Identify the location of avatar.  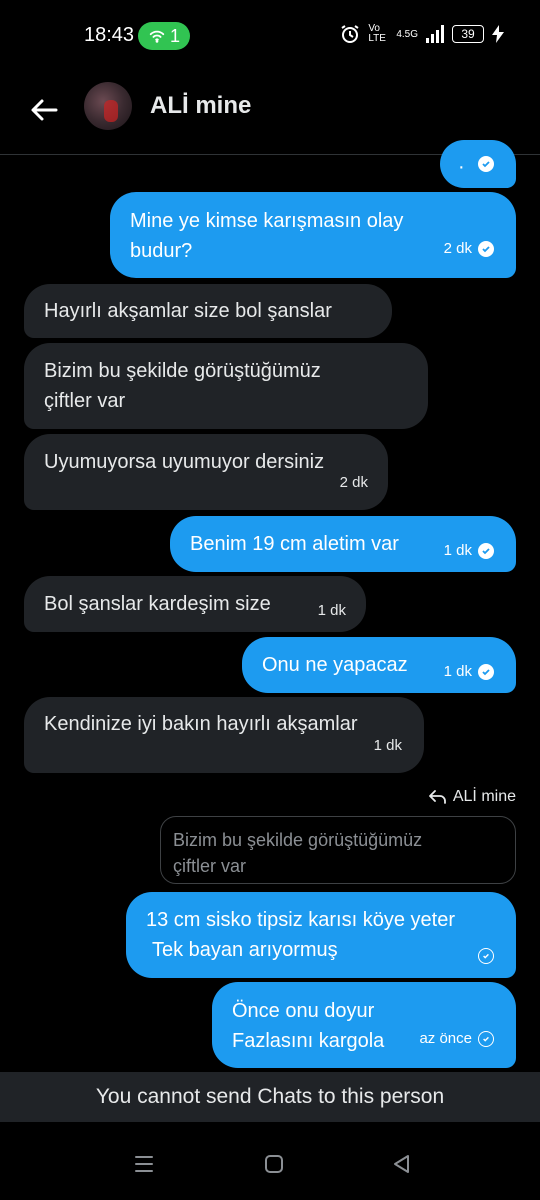
(108, 106).